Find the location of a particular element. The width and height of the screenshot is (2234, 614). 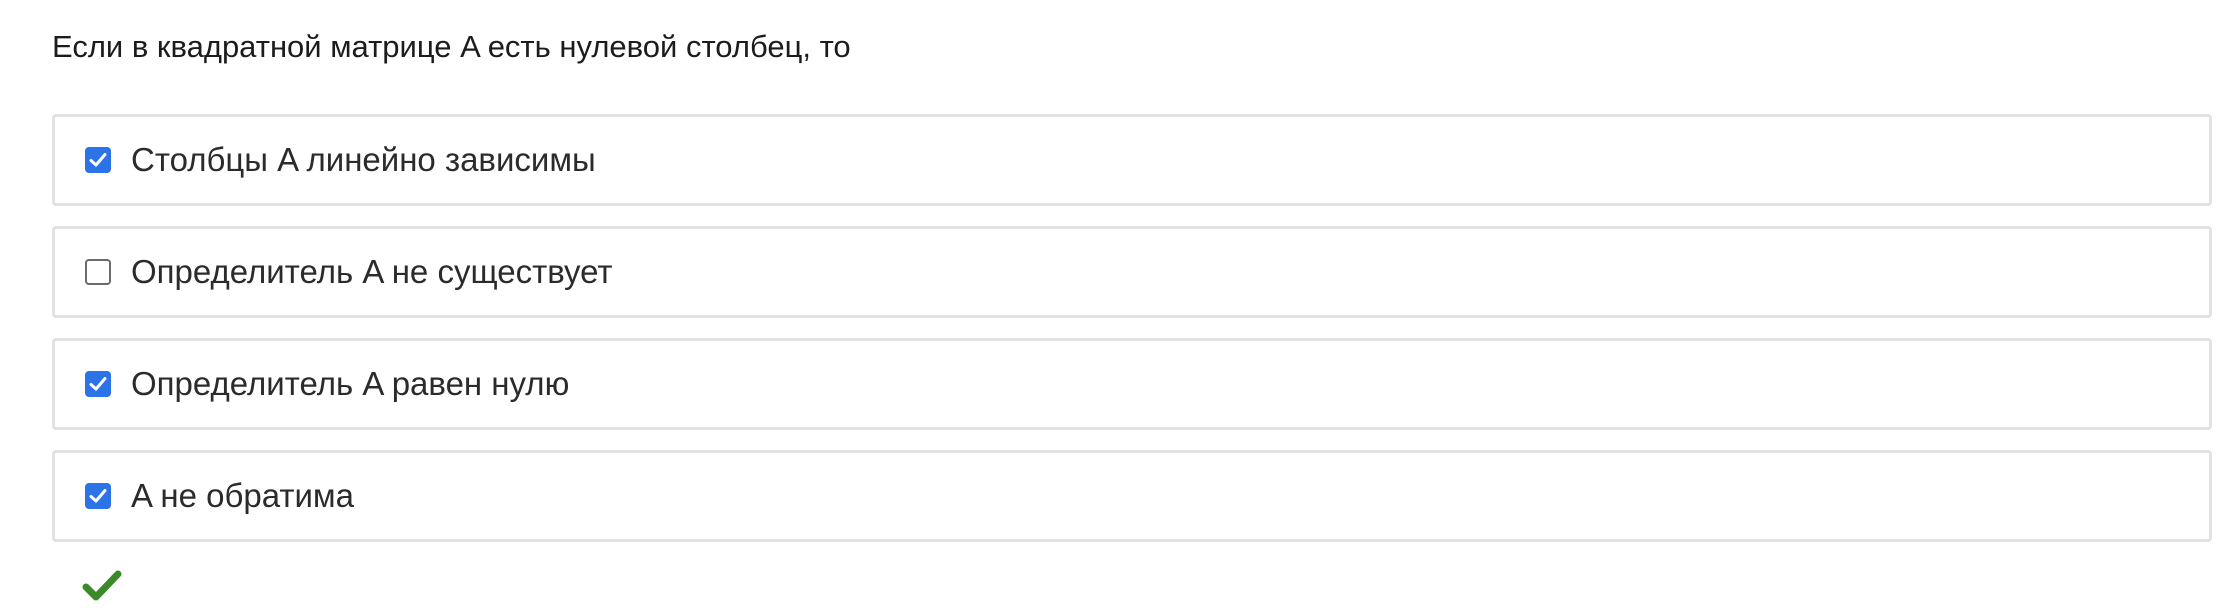

option-label: Столбцы A линейно зависимы is located at coordinates (363, 159).